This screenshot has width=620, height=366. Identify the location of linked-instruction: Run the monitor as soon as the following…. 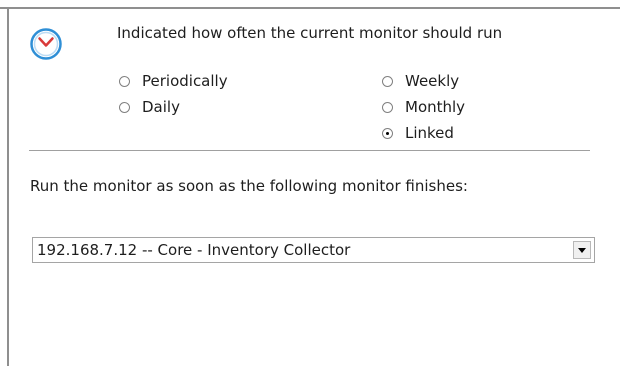
(249, 186).